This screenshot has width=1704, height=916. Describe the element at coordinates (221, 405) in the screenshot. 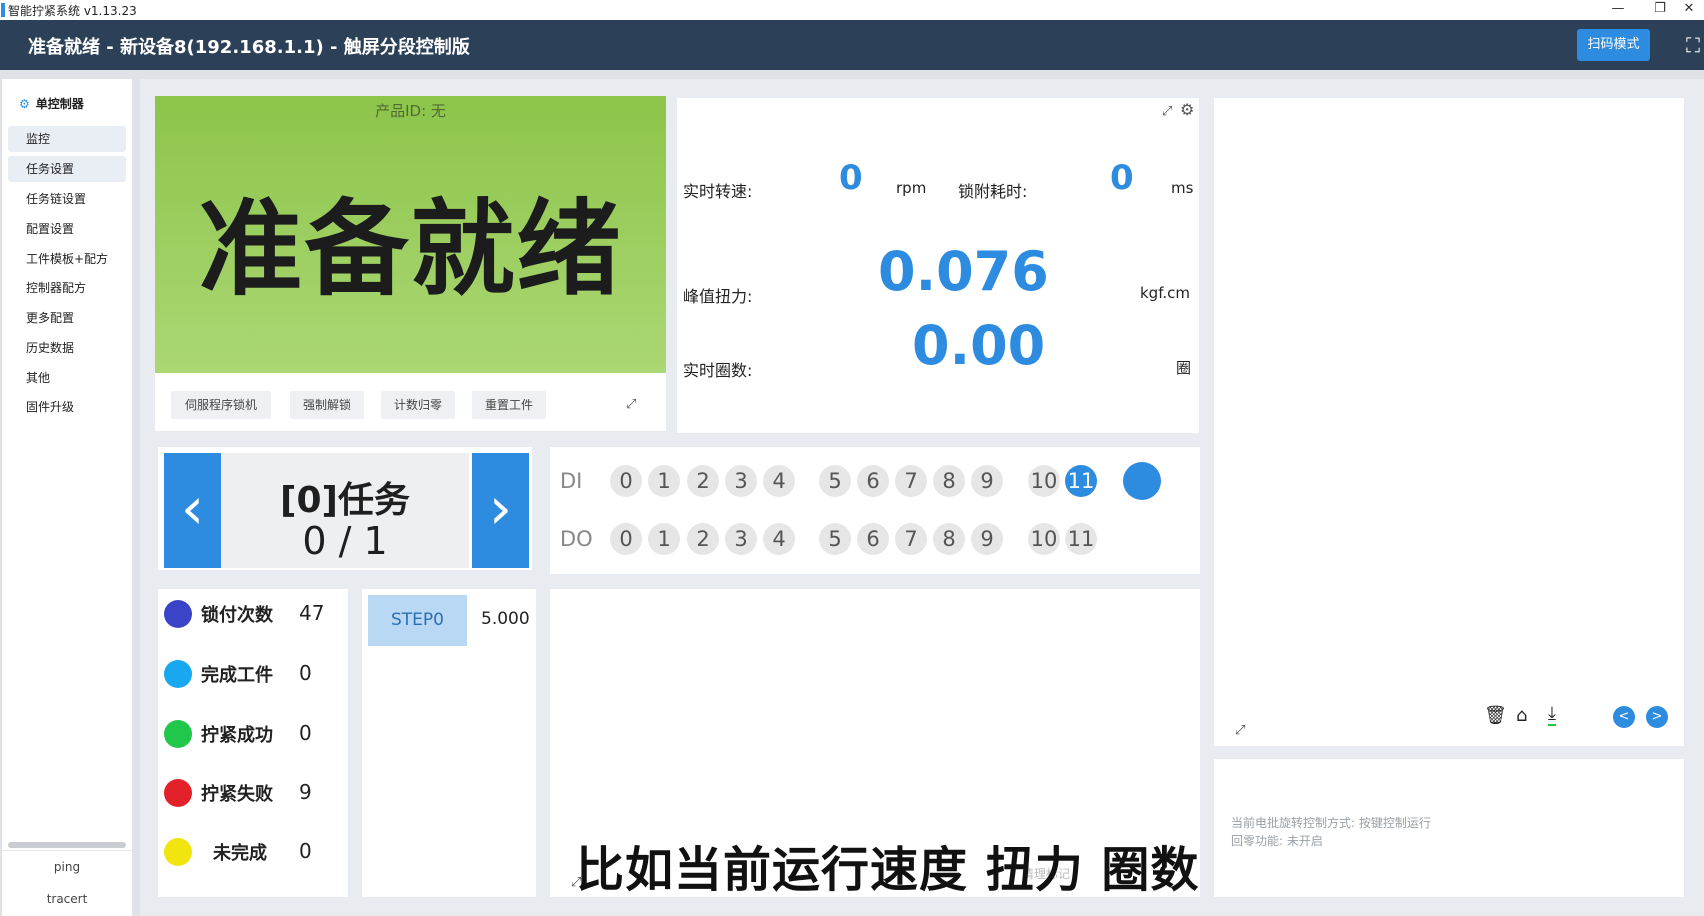

I see `servo-lock-button: 伺服程序锁机` at that location.